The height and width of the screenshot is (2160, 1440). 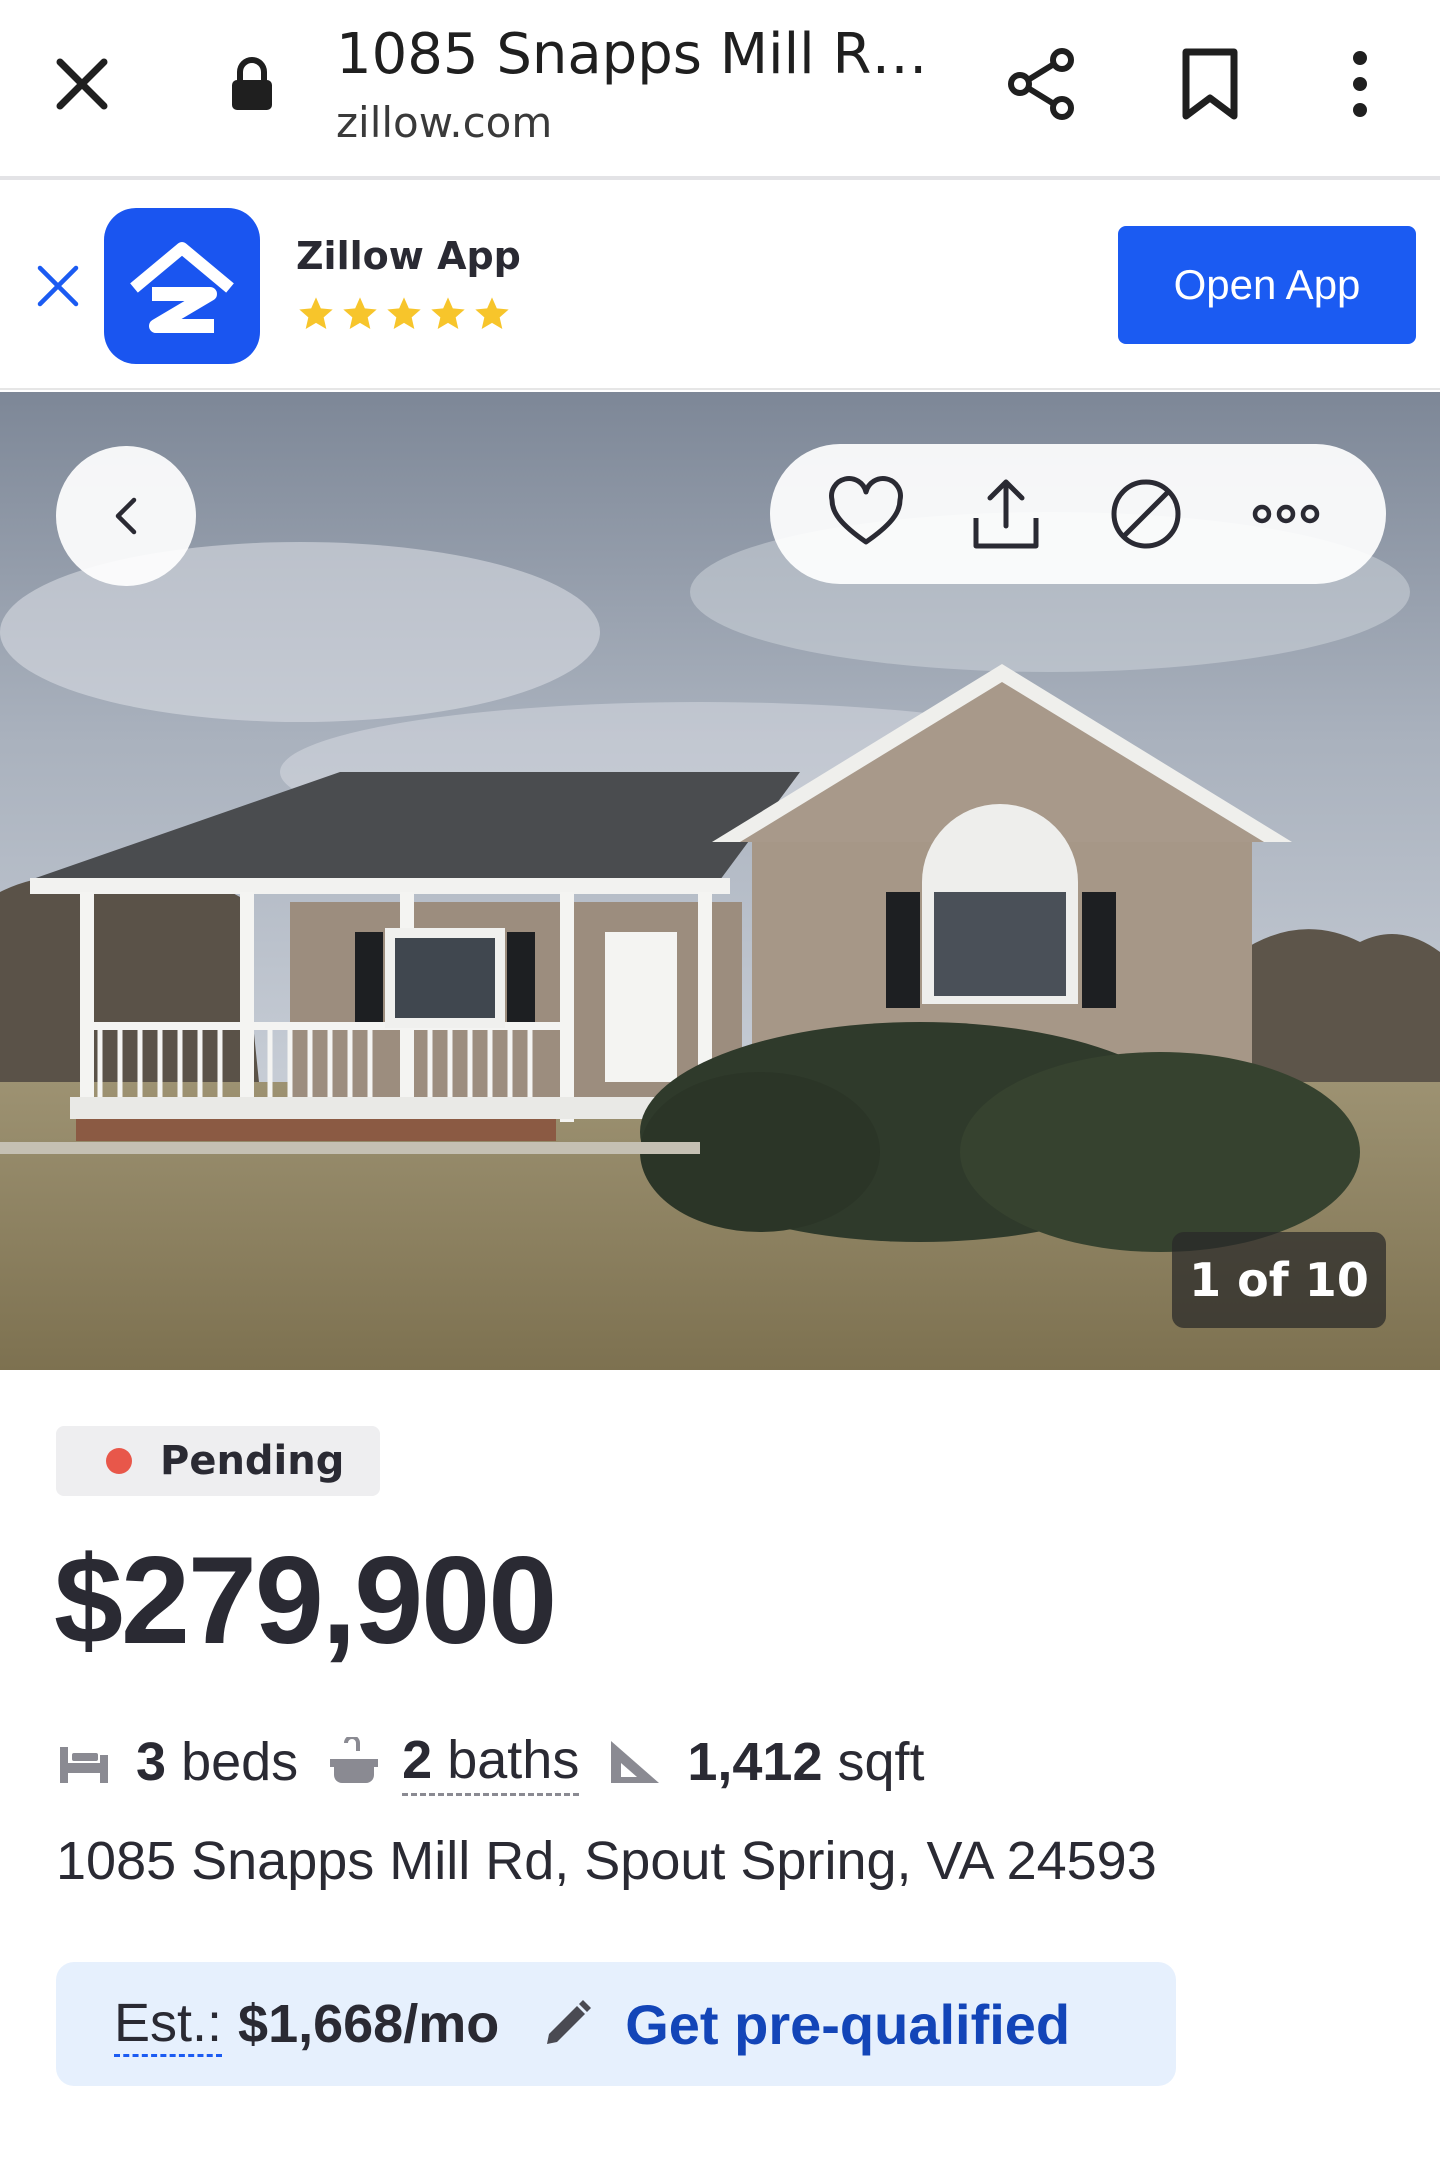 I want to click on sqft-fact: 1,412 sqft, so click(x=805, y=1762).